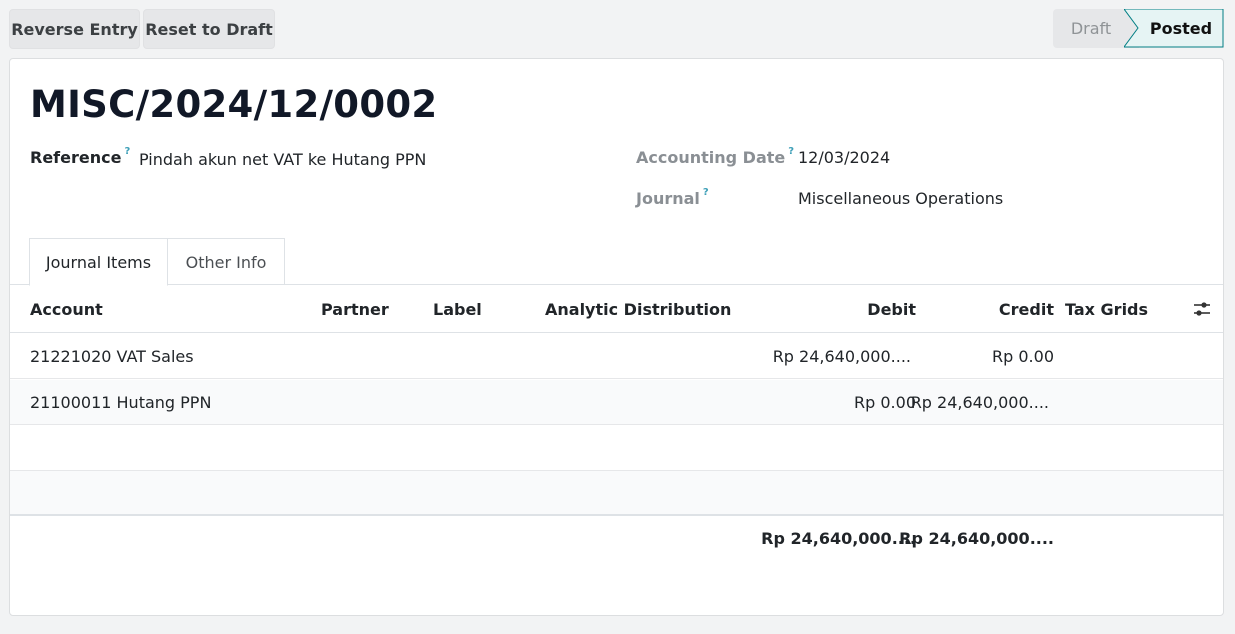 This screenshot has width=1235, height=634. What do you see at coordinates (98, 262) in the screenshot?
I see `tab-journal-items: Journal Items` at bounding box center [98, 262].